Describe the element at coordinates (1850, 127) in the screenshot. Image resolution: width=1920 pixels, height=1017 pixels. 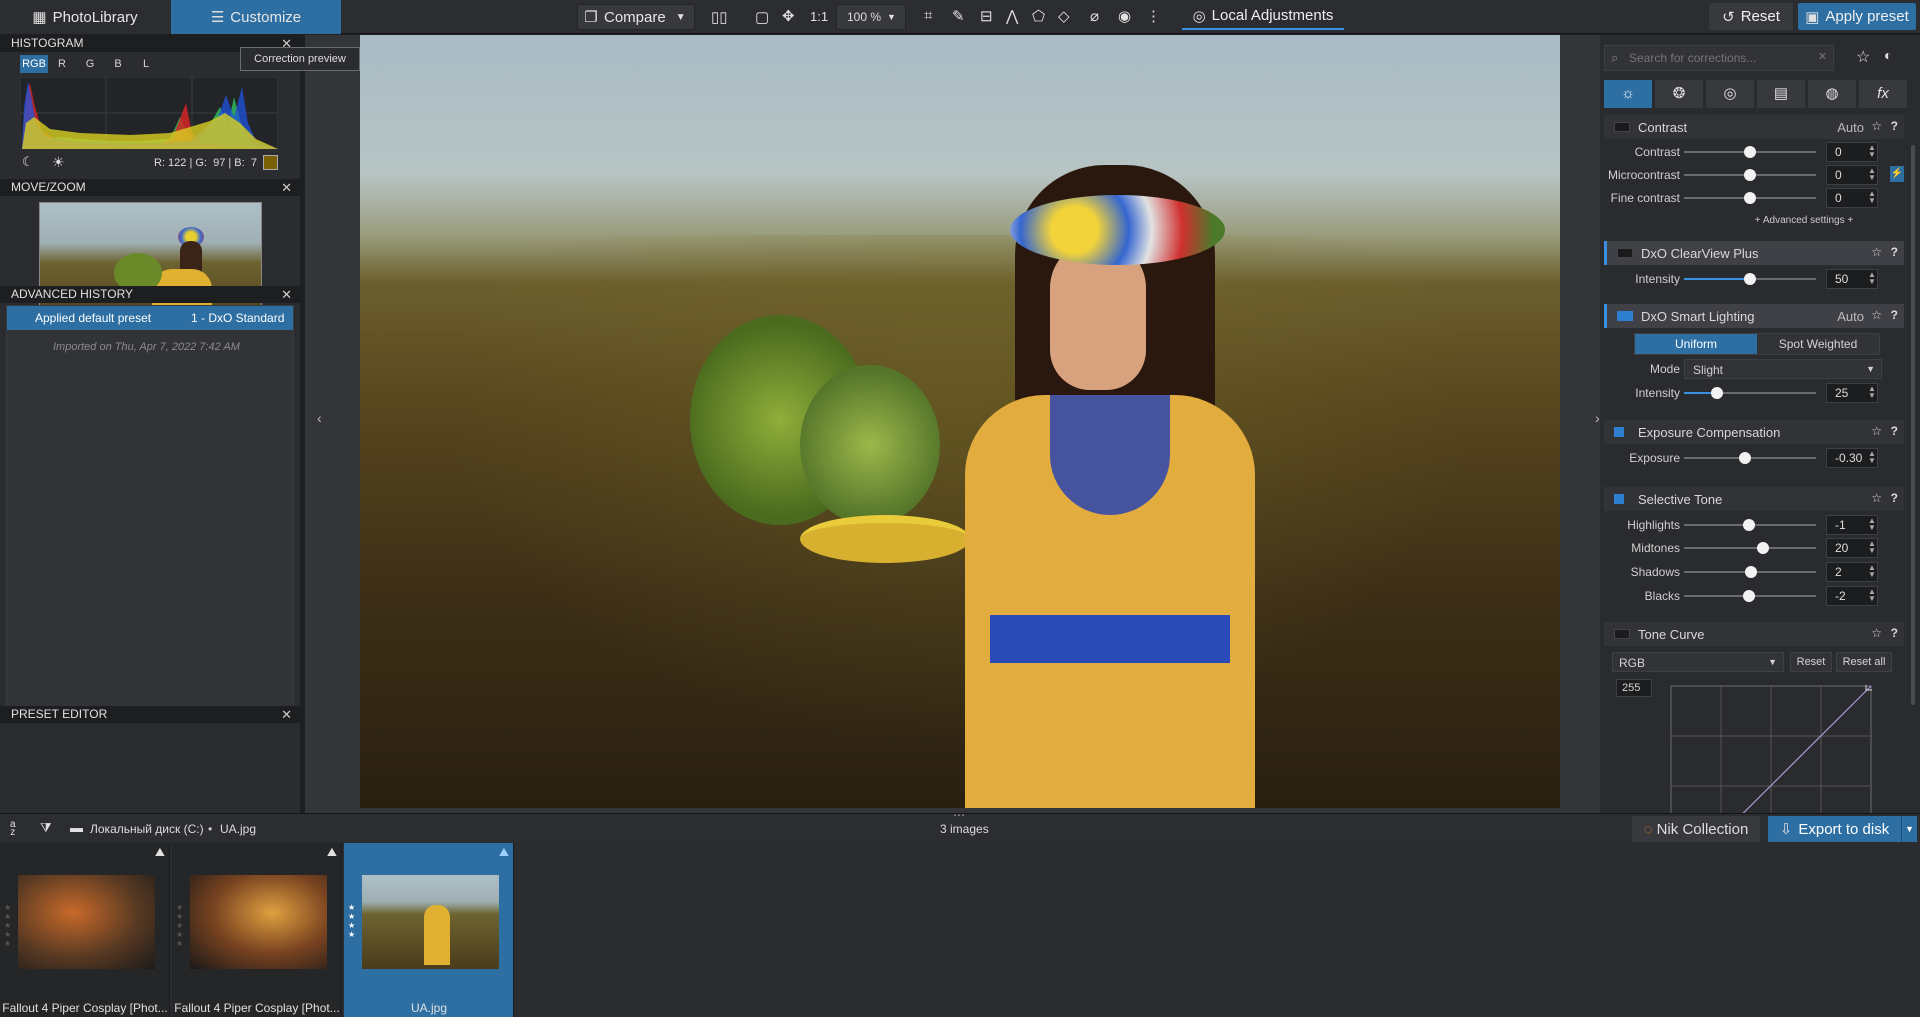
I see `contrast-auto-button: Auto` at that location.